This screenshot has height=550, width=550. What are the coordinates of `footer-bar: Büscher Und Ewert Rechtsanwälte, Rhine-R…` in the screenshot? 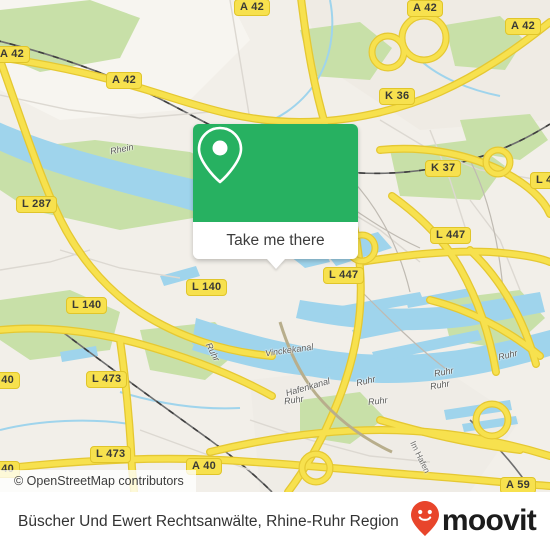 It's located at (275, 521).